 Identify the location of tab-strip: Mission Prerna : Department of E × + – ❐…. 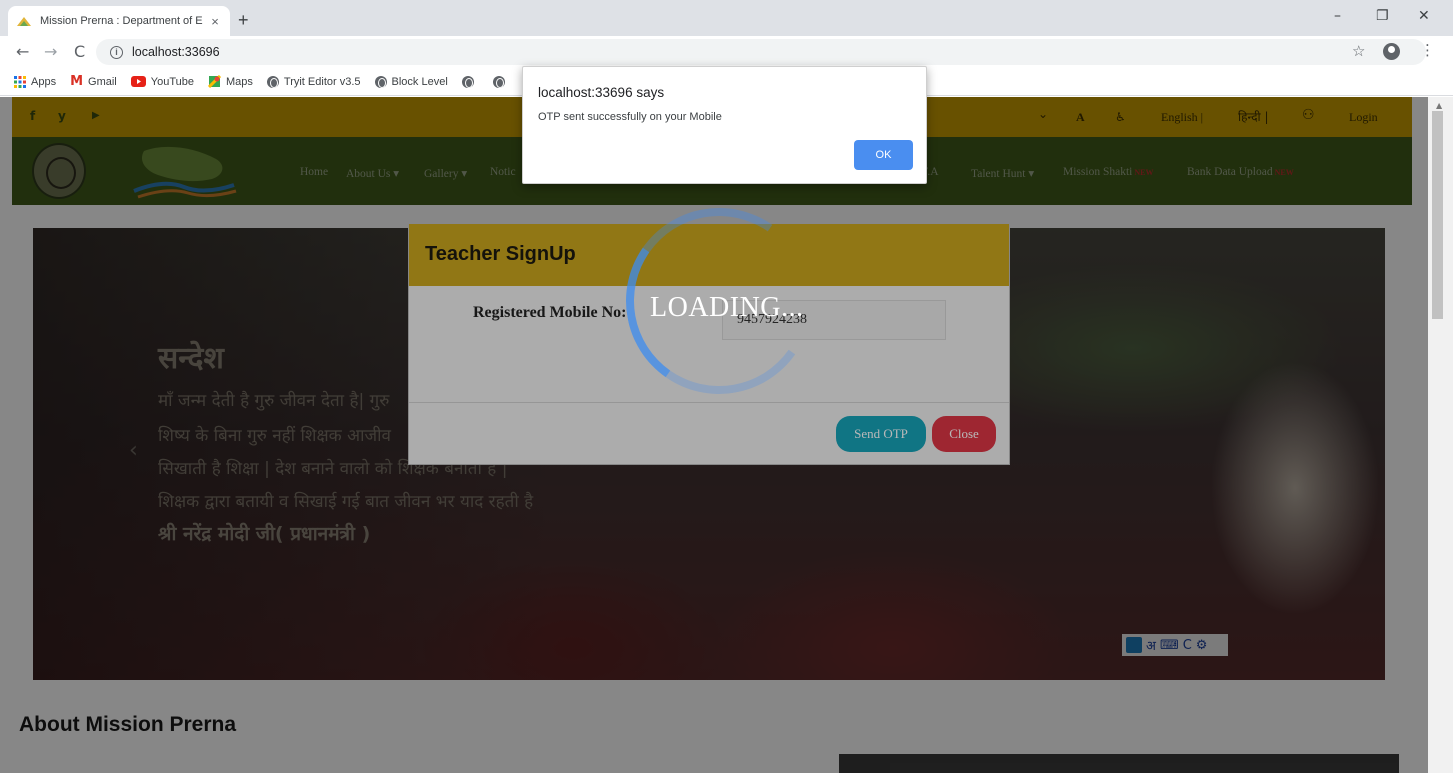
(726, 18).